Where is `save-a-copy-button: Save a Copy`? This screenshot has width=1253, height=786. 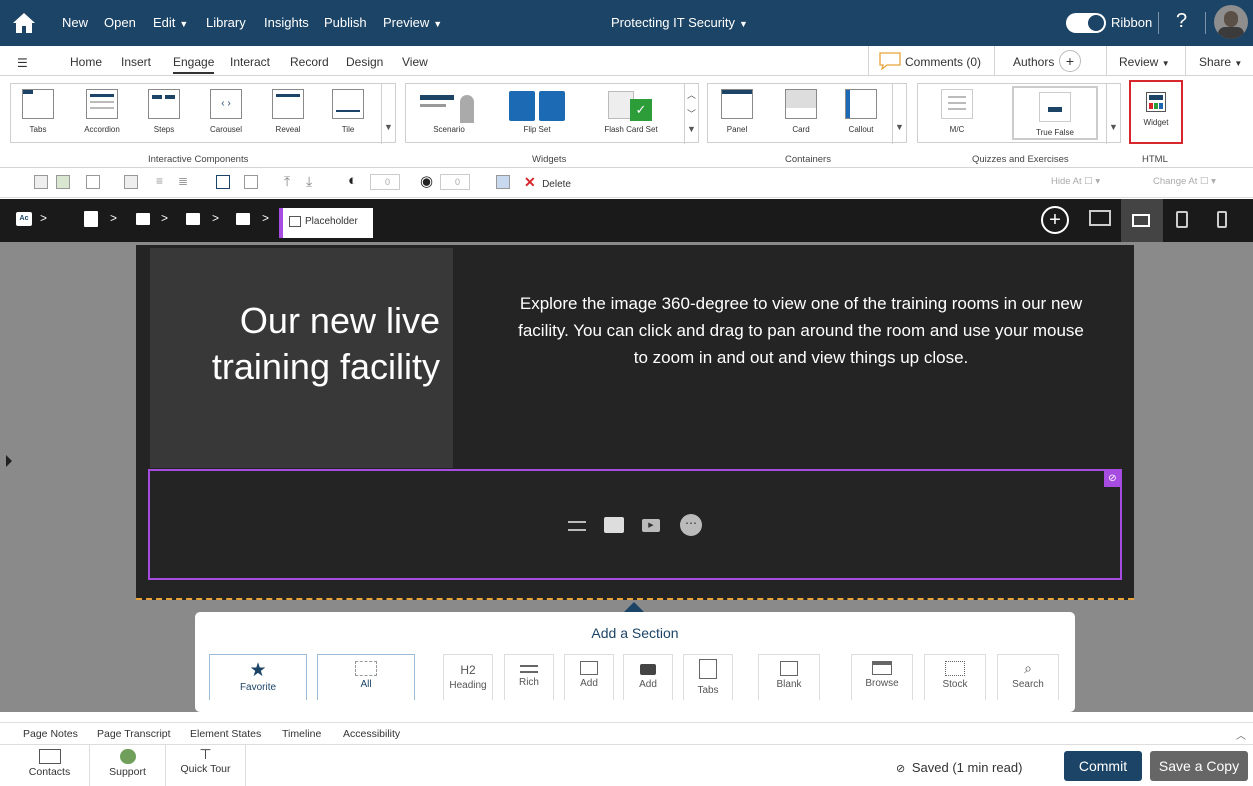 save-a-copy-button: Save a Copy is located at coordinates (1199, 766).